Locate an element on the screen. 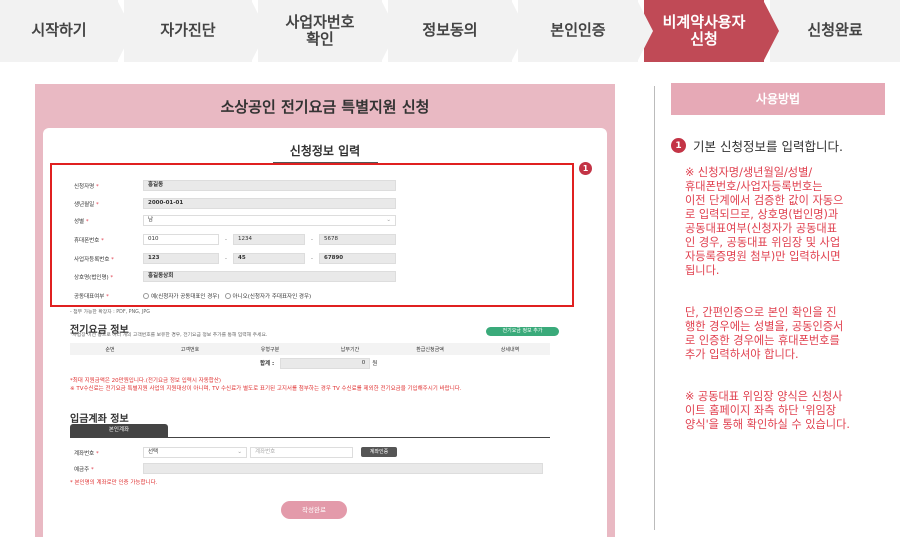 The width and height of the screenshot is (900, 537). account-row: 계좌번호 * 선택 ⌄ 계좌번호 is located at coordinates (217, 452).